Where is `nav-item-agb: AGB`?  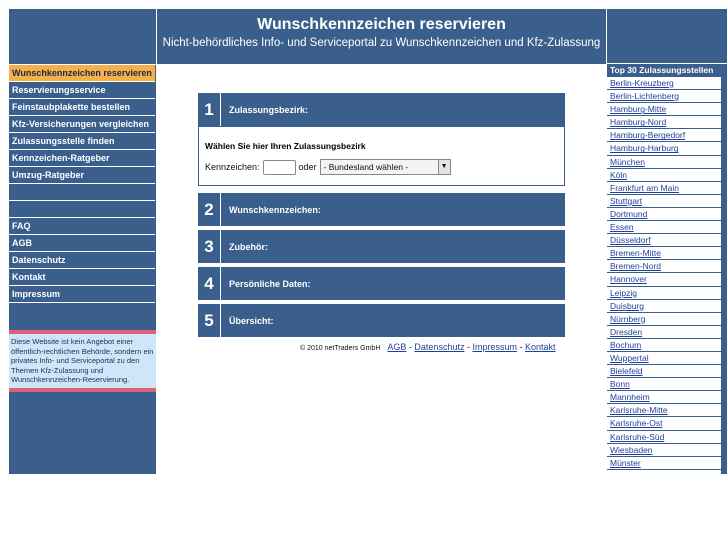 nav-item-agb: AGB is located at coordinates (82, 243).